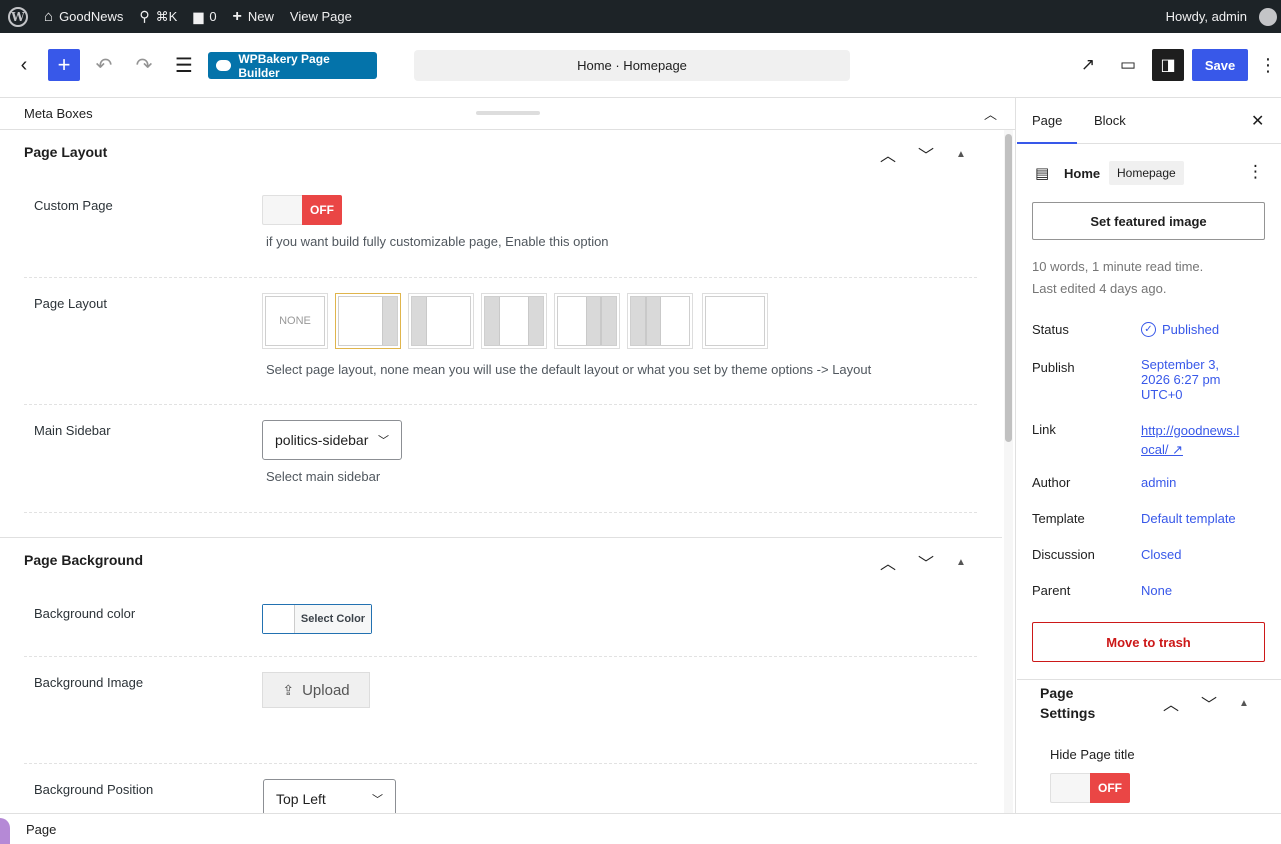  I want to click on publish-label: Publish, so click(1053, 367).